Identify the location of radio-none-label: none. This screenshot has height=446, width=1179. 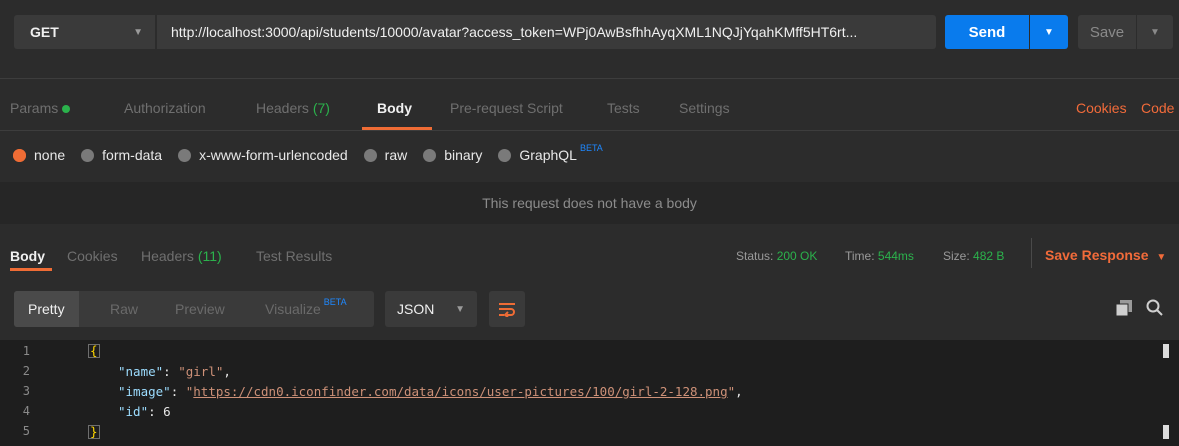
(50, 155).